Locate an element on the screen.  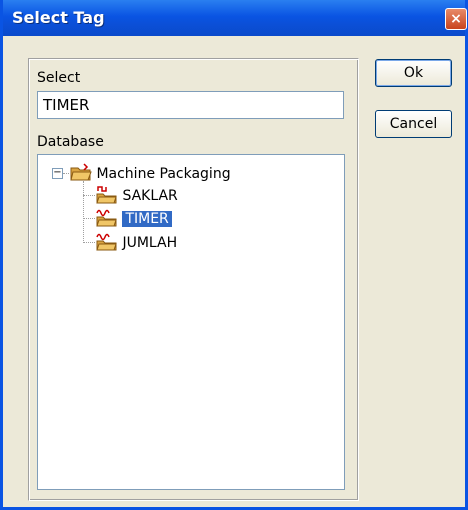
title-bar: Select Tag × is located at coordinates (235, 18).